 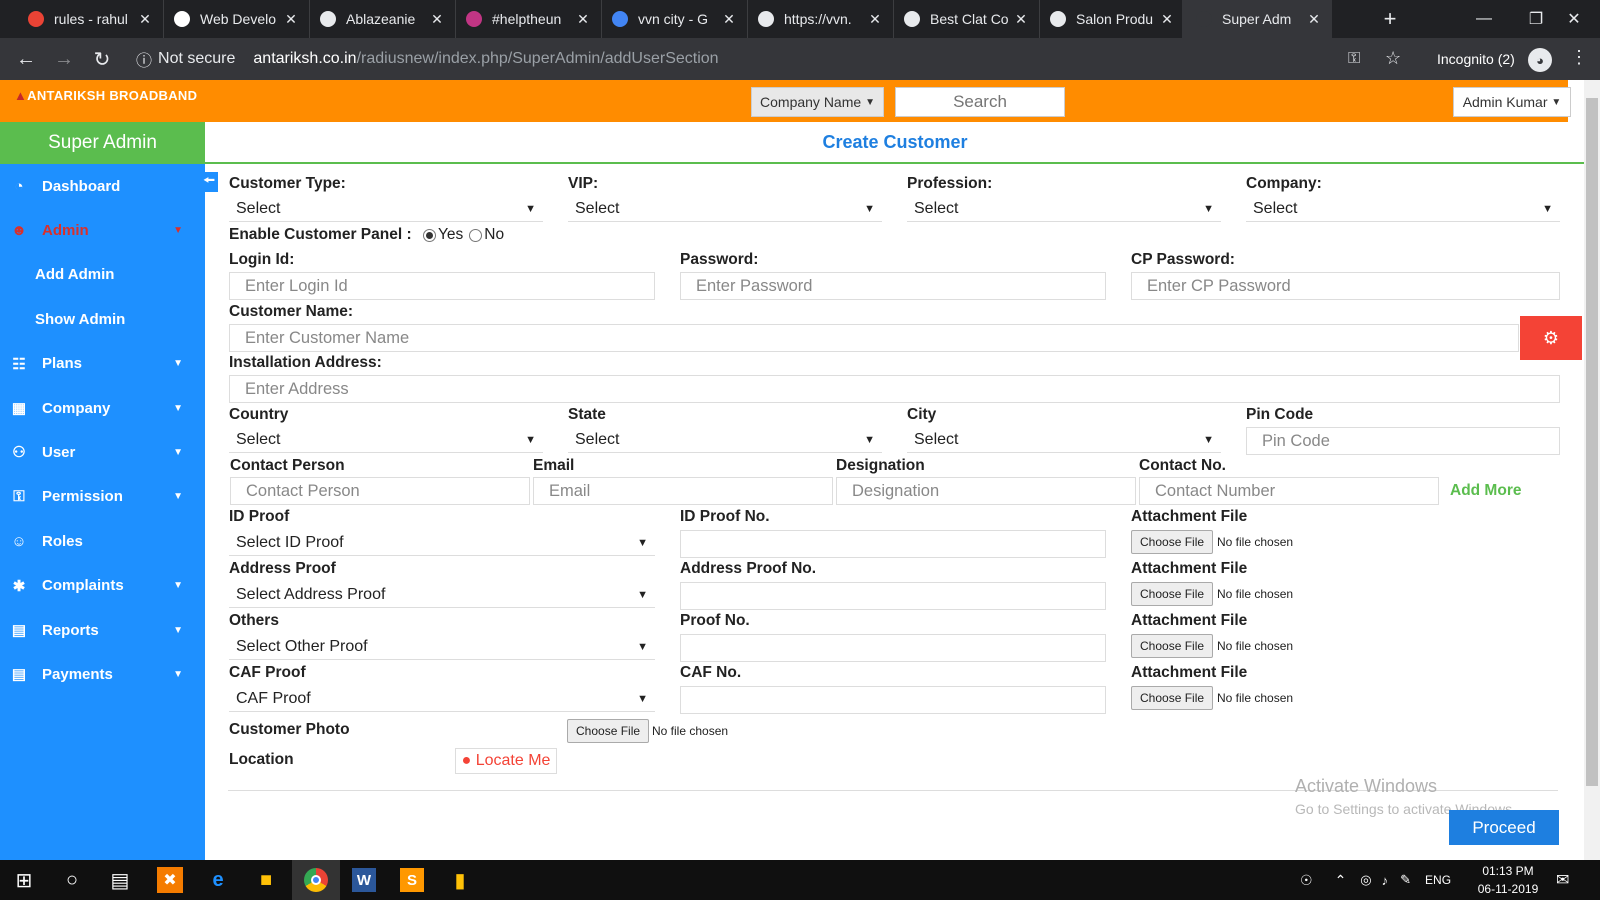 What do you see at coordinates (1064, 209) in the screenshot?
I see `profession-select: Select ▼` at bounding box center [1064, 209].